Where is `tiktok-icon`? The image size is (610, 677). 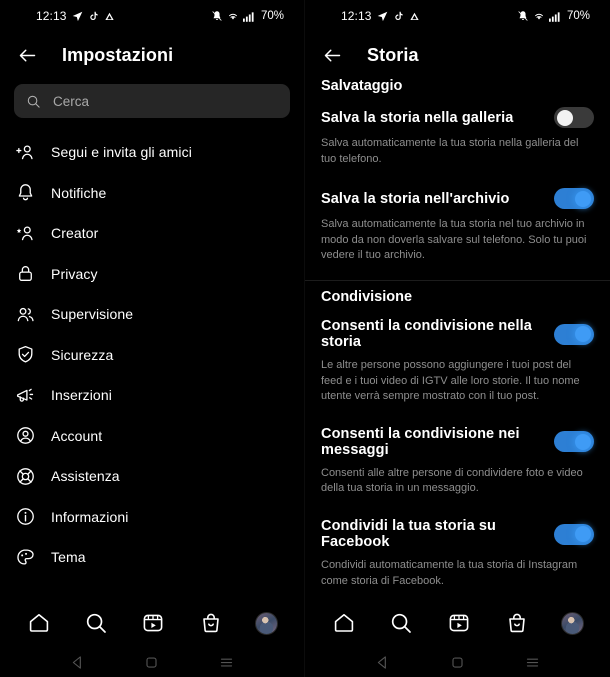 tiktok-icon is located at coordinates (93, 16).